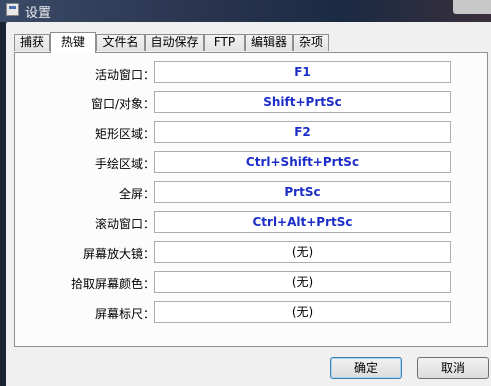  What do you see at coordinates (245, 11) in the screenshot?
I see `title-bar: 设置` at bounding box center [245, 11].